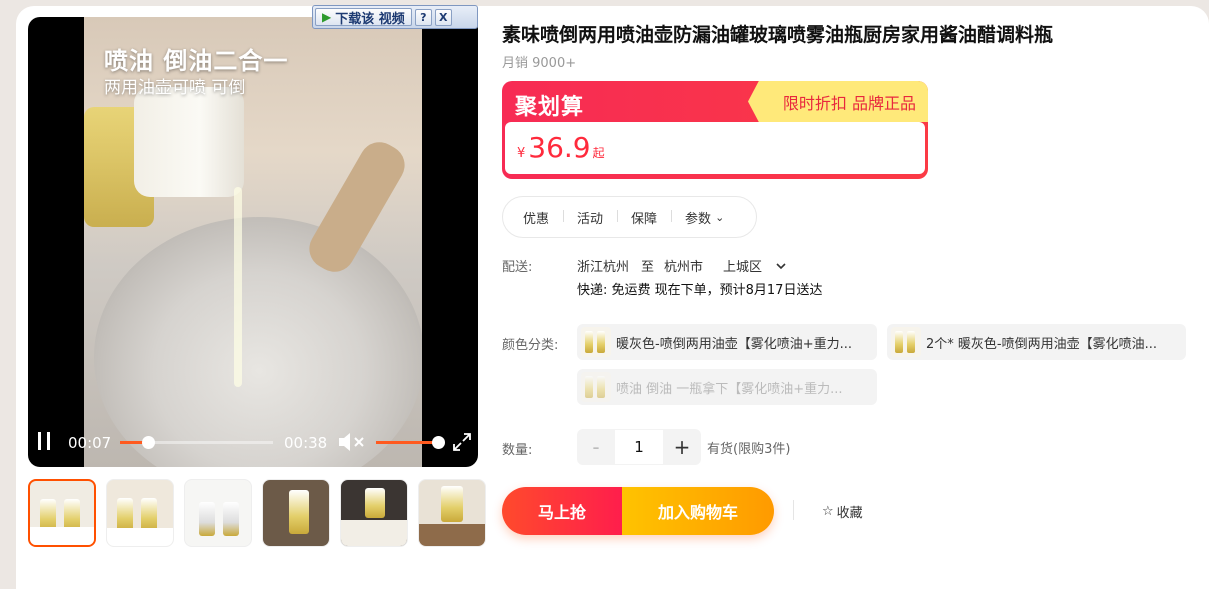 The image size is (1209, 589). I want to click on shipping-route: 浙江杭州 至 杭州市 上城区, so click(682, 265).